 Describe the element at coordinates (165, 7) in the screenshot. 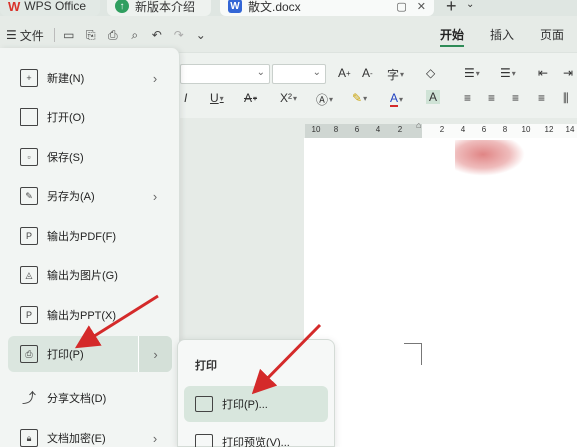

I see `tab-new-label: 新版本介绍` at that location.